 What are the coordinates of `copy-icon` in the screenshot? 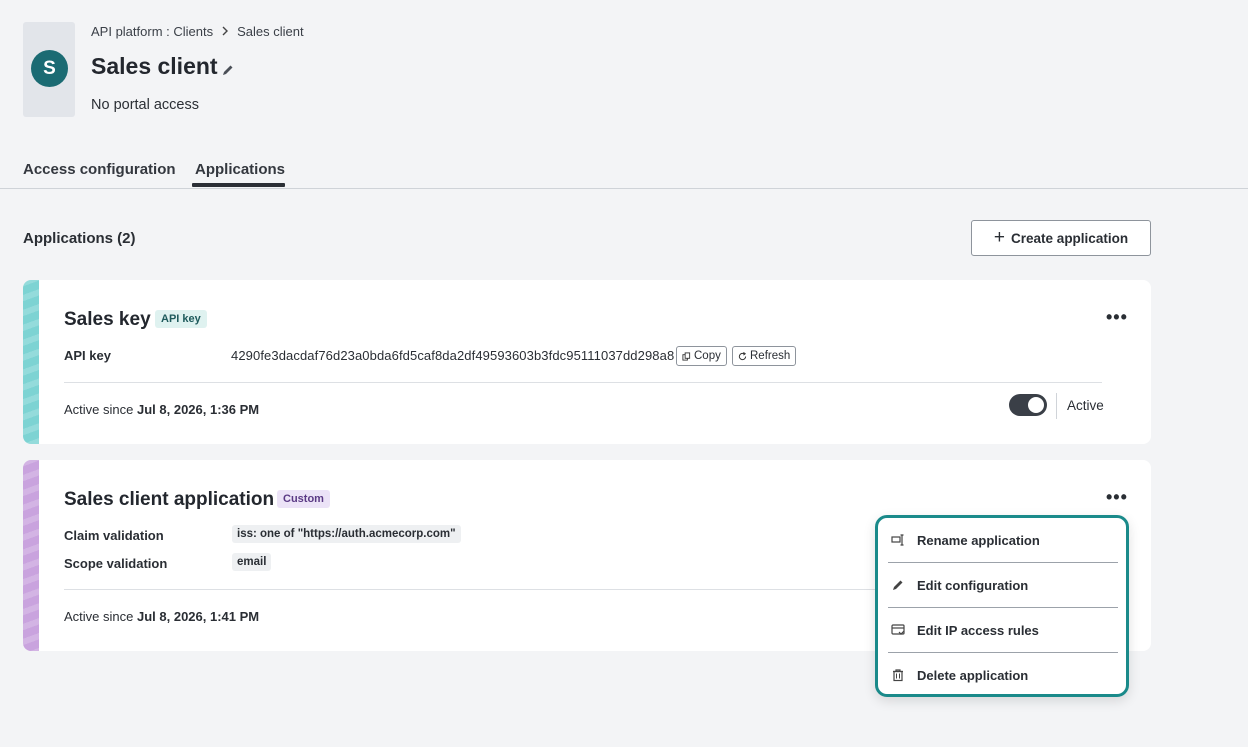 It's located at (686, 356).